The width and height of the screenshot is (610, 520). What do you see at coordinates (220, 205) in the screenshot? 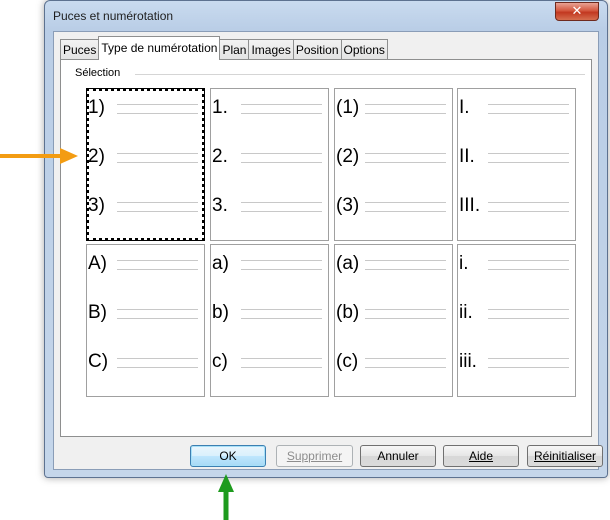
I see `preset-number-label: 3.` at bounding box center [220, 205].